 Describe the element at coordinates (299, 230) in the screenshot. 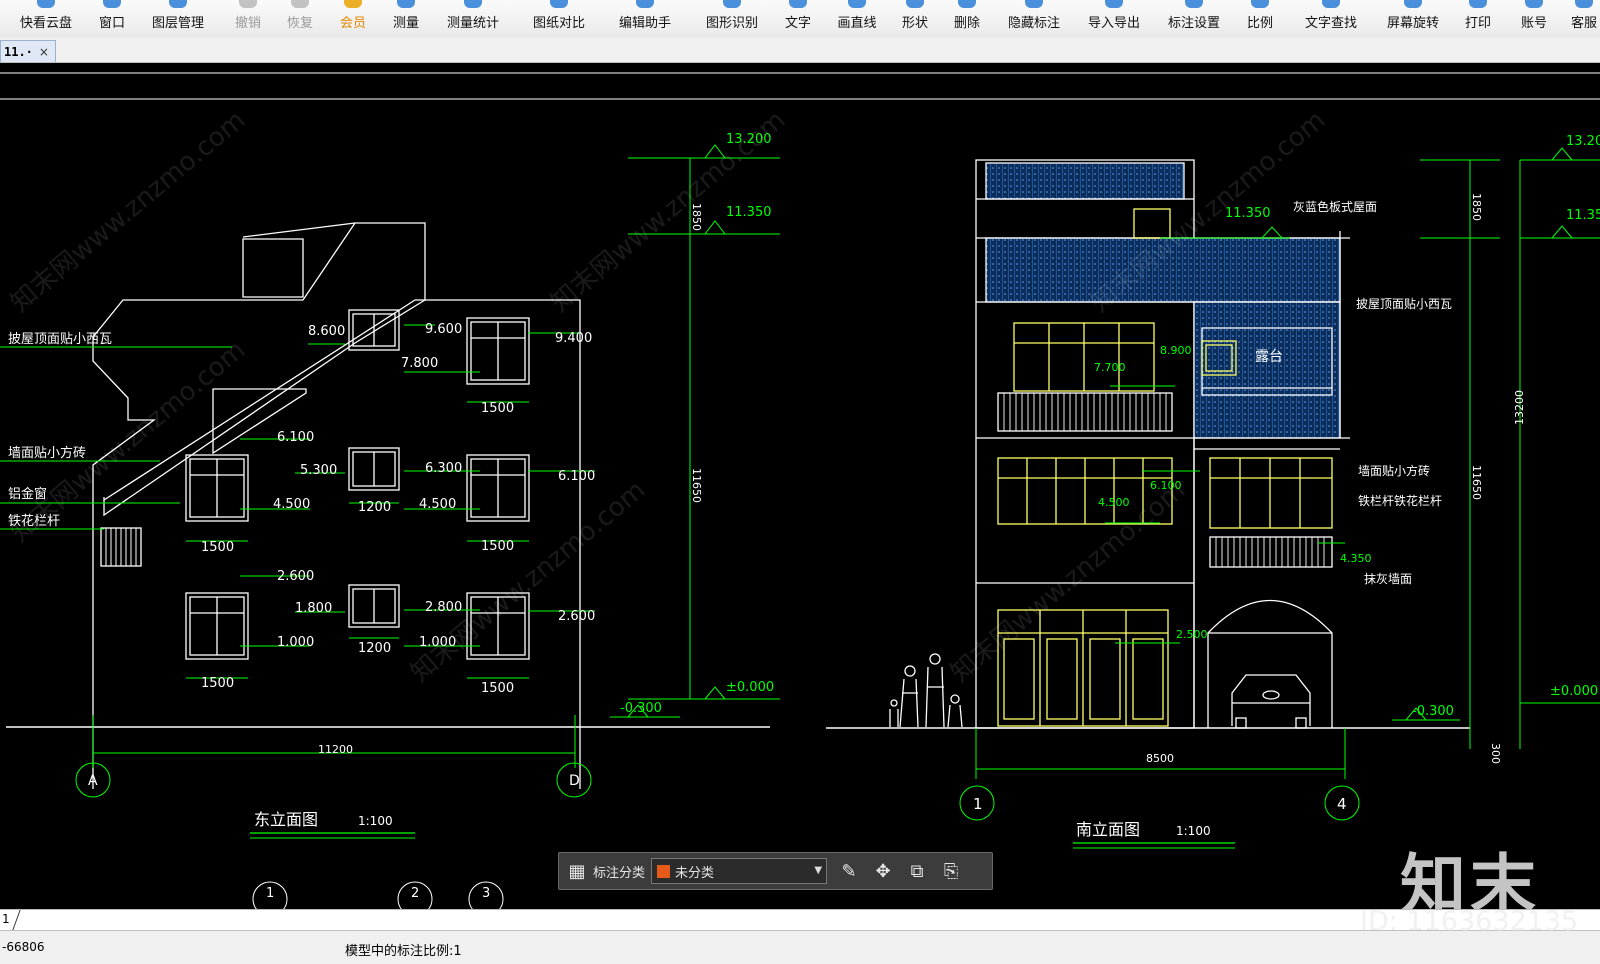

I see `east-roof-line` at that location.